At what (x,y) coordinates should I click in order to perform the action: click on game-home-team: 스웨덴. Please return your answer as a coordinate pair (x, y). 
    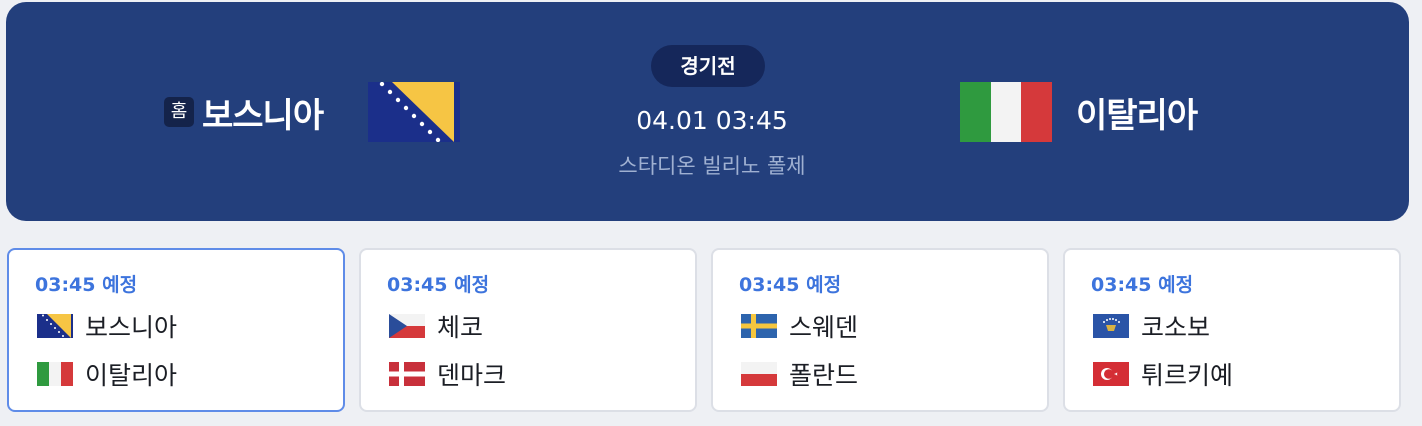
    Looking at the image, I should click on (799, 326).